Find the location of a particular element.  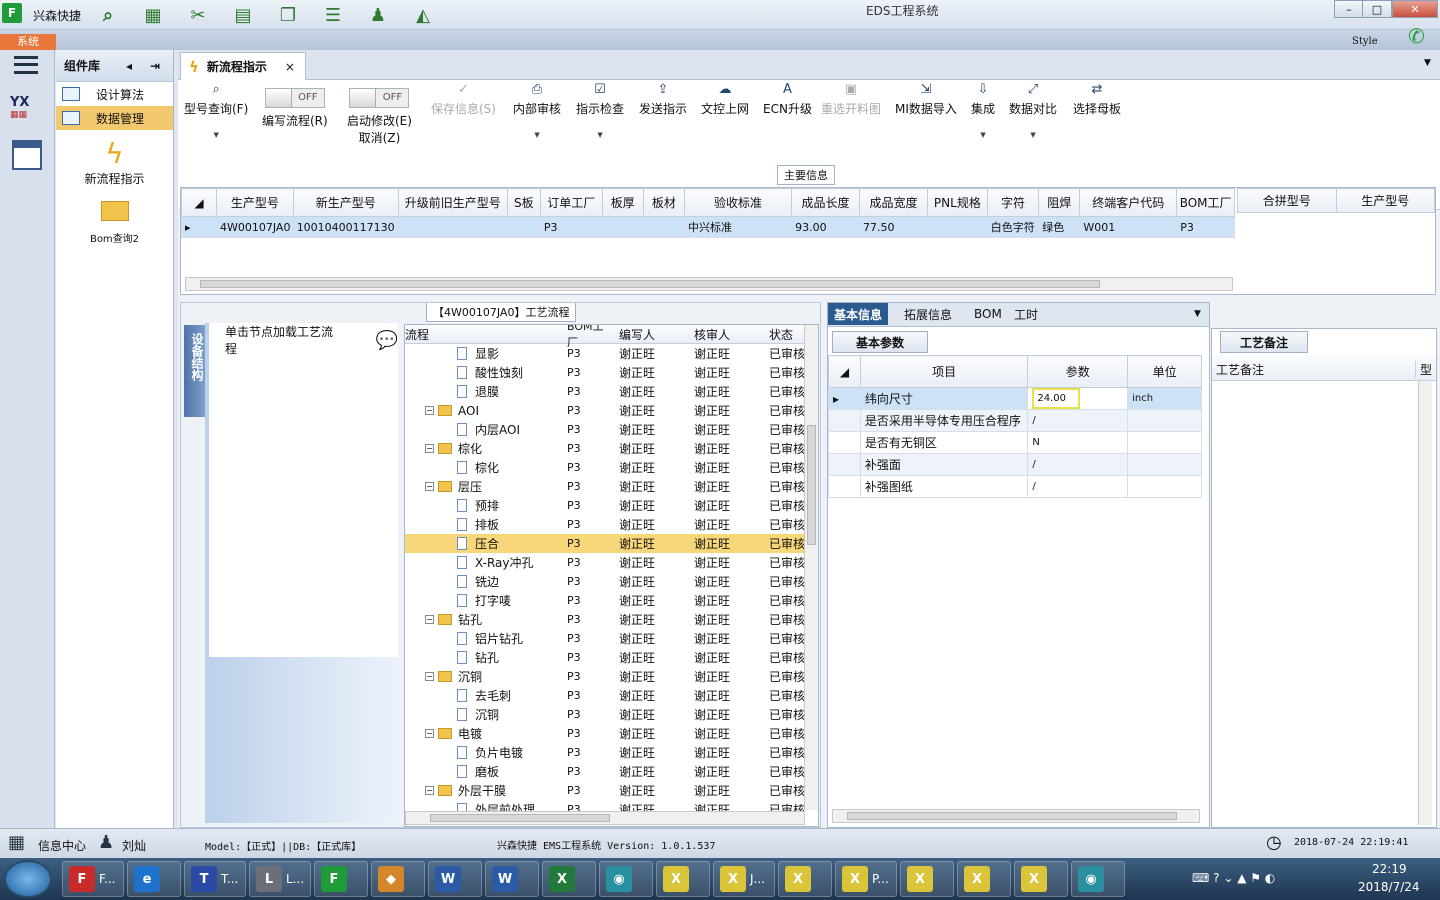

tree-row: − 电镀 P3 谢正旺 谢正旺 已审核 is located at coordinates (611, 733).